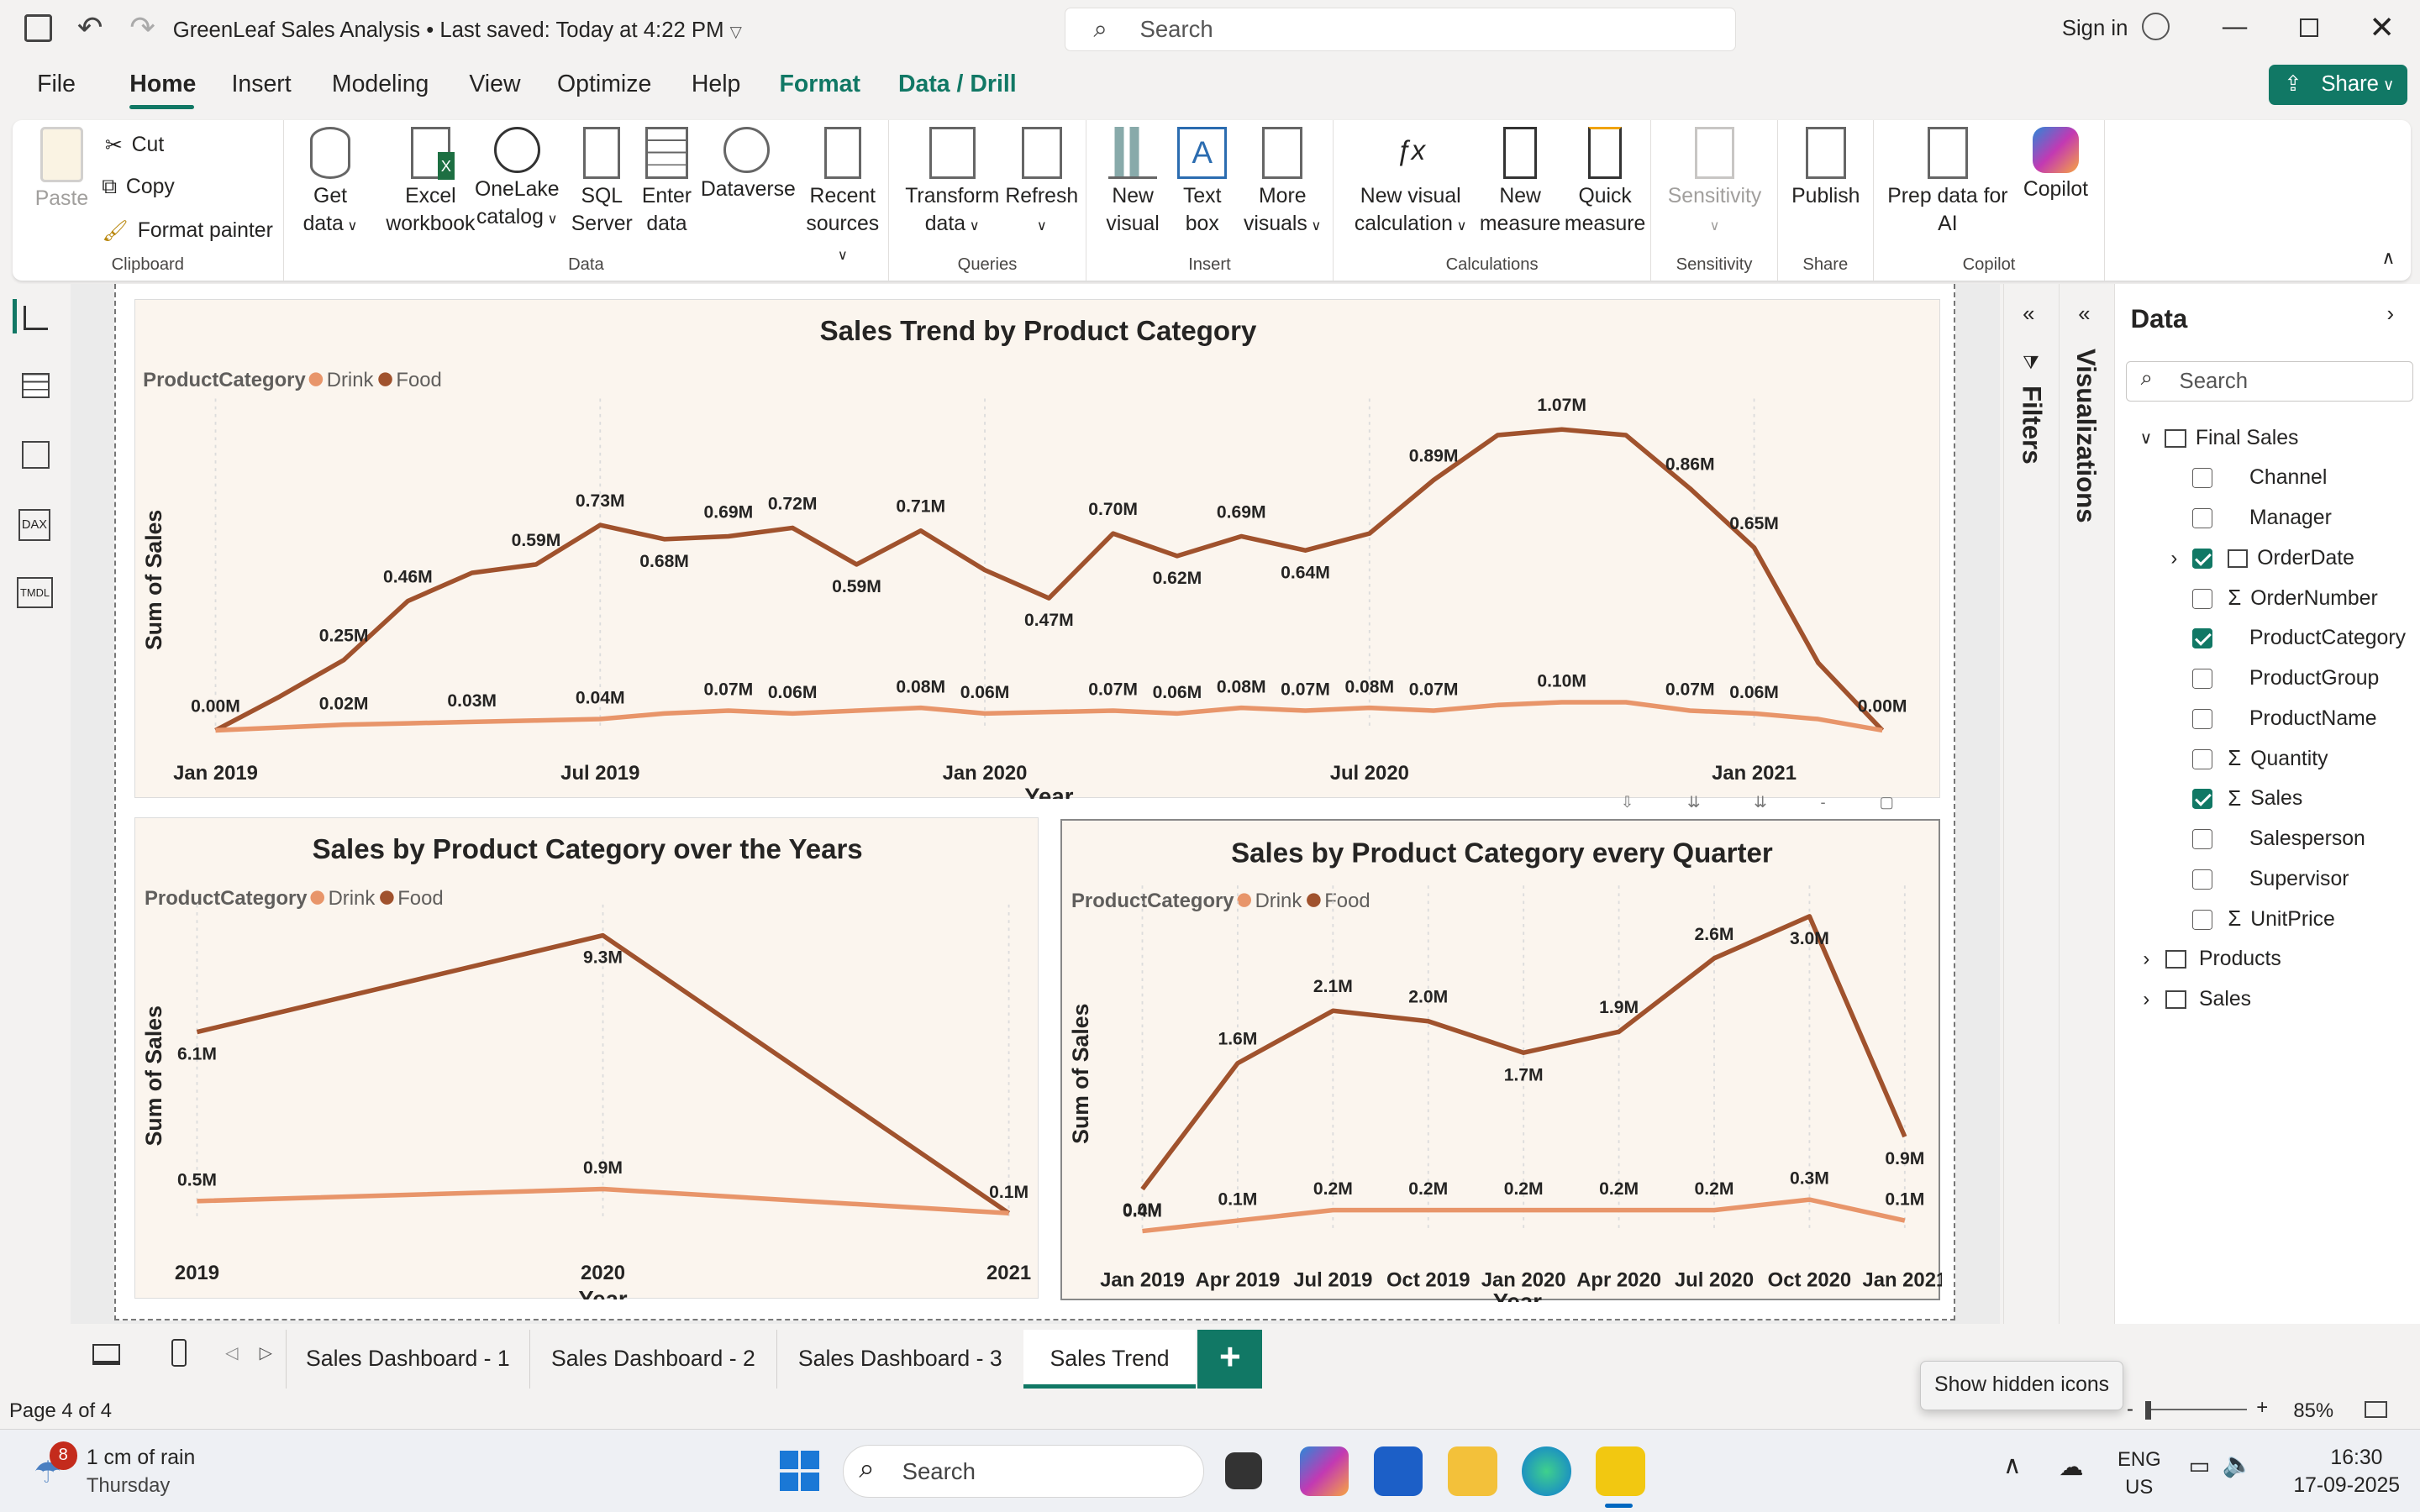  I want to click on language: ENG, so click(2140, 1460).